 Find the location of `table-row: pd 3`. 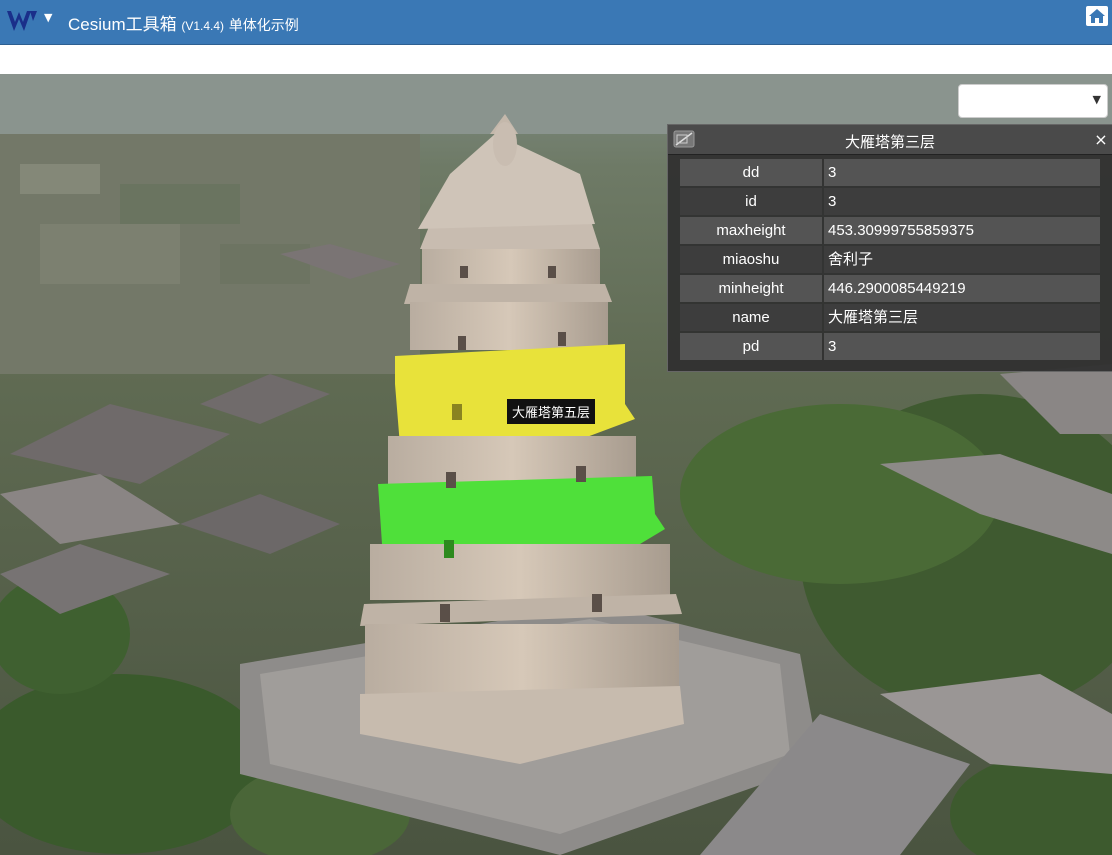

table-row: pd 3 is located at coordinates (890, 347).